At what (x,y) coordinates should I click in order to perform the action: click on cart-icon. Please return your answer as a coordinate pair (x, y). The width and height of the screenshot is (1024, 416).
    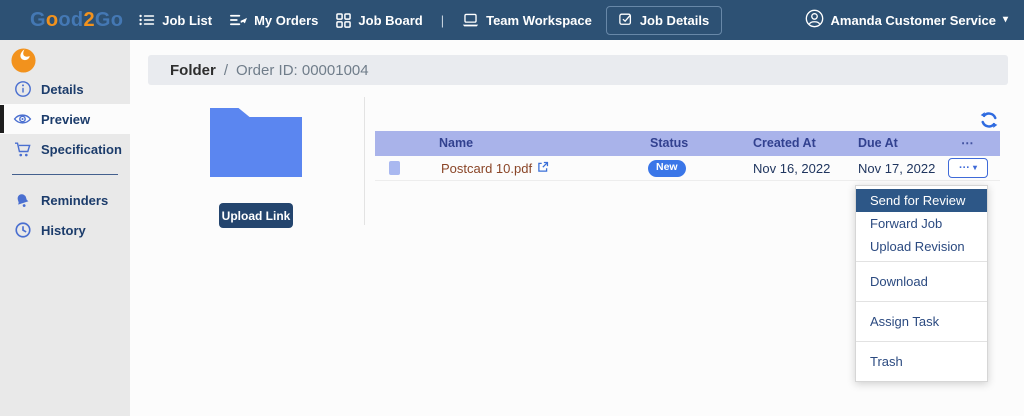
    Looking at the image, I should click on (22, 149).